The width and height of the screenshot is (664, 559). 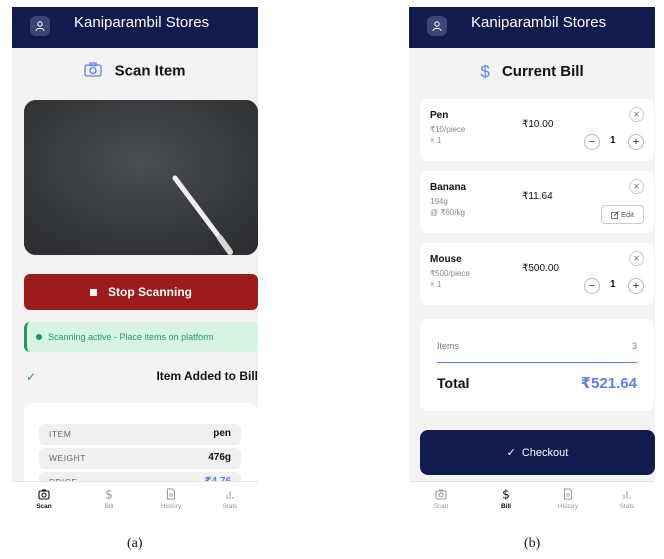 What do you see at coordinates (608, 383) in the screenshot?
I see `total-value: ₹521.64` at bounding box center [608, 383].